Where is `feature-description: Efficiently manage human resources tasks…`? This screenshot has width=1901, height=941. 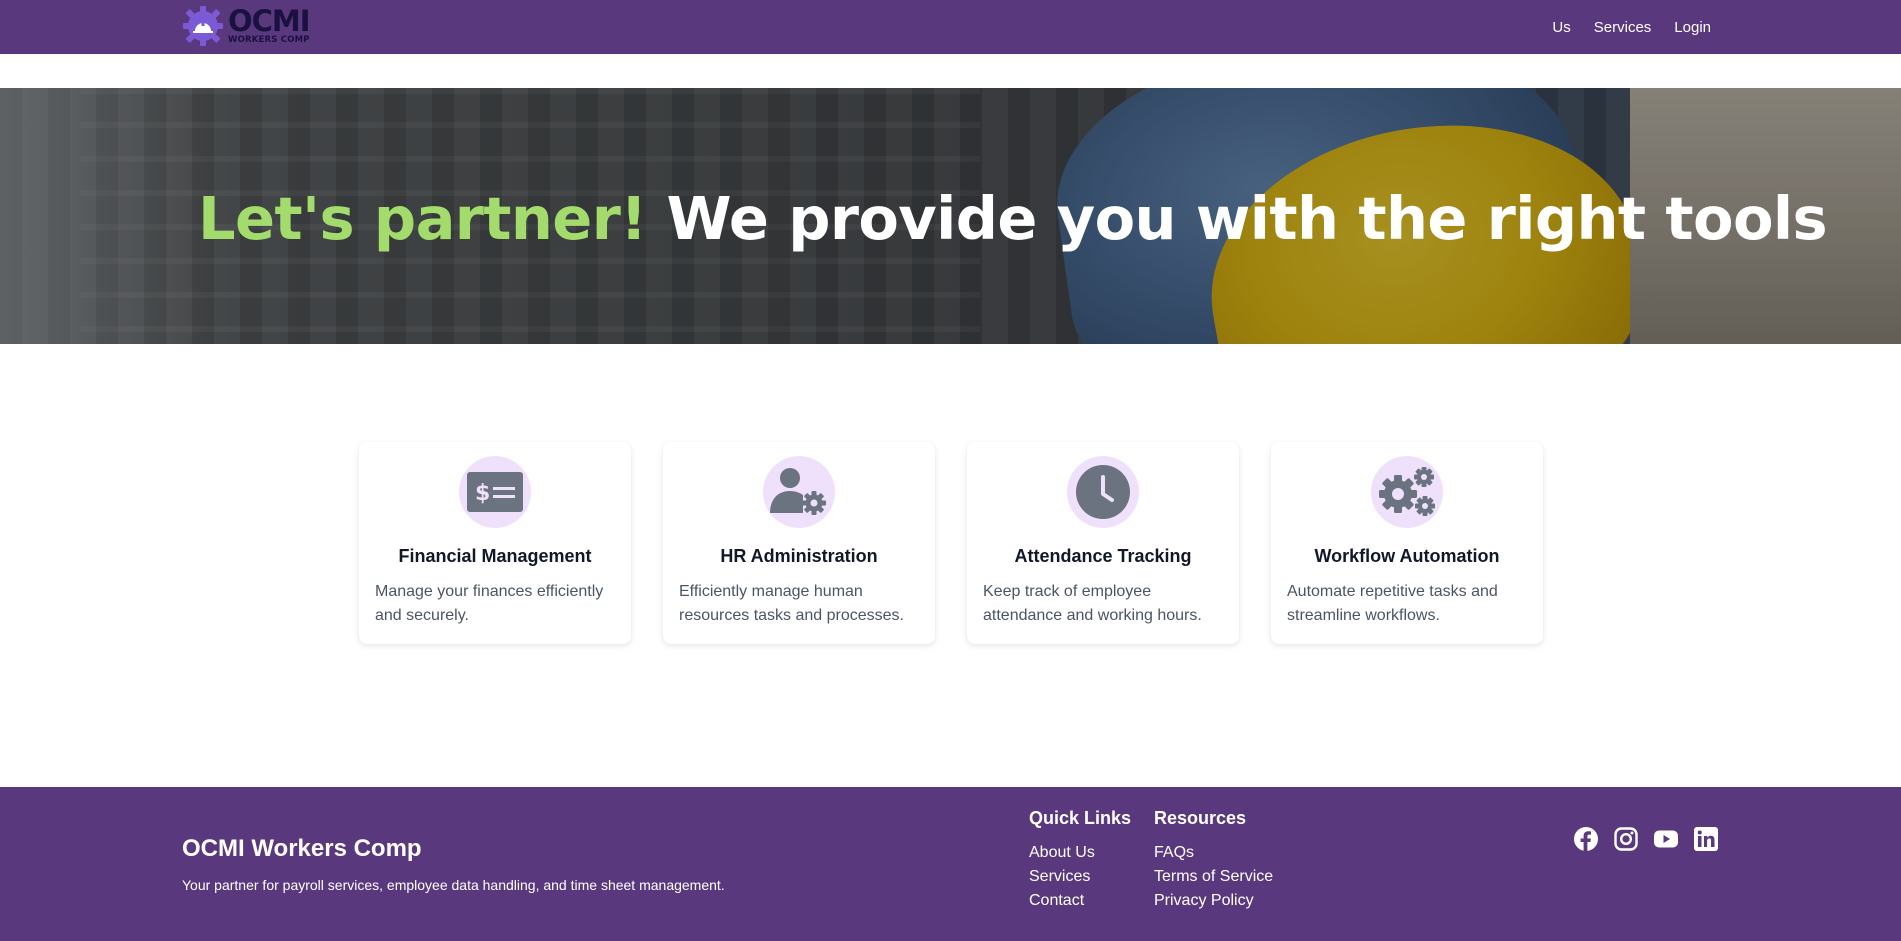
feature-description: Efficiently manage human resources tasks… is located at coordinates (791, 603).